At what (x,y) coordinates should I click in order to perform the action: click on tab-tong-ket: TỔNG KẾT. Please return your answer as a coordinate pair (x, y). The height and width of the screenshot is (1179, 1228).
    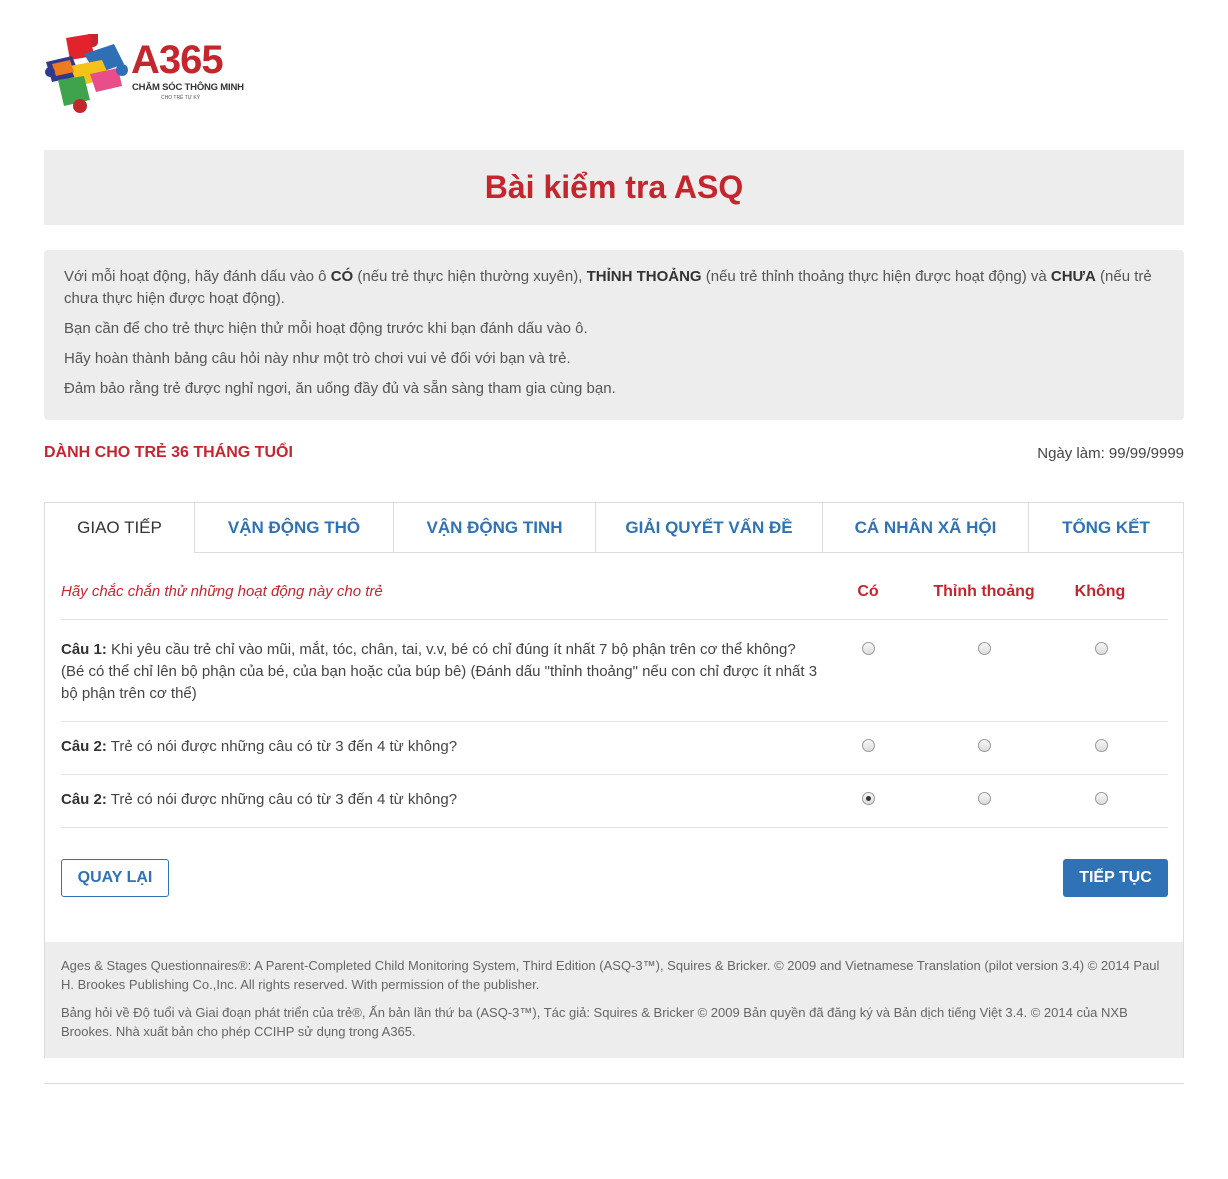
    Looking at the image, I should click on (1106, 528).